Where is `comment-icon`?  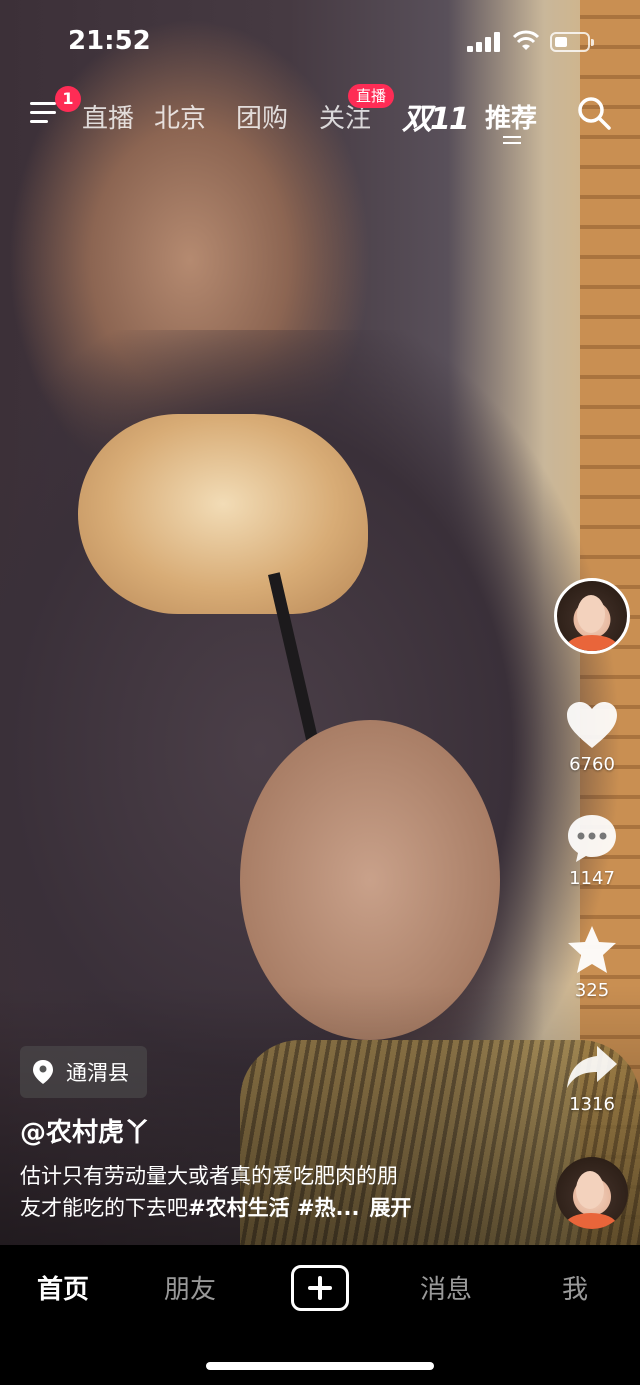 comment-icon is located at coordinates (592, 838).